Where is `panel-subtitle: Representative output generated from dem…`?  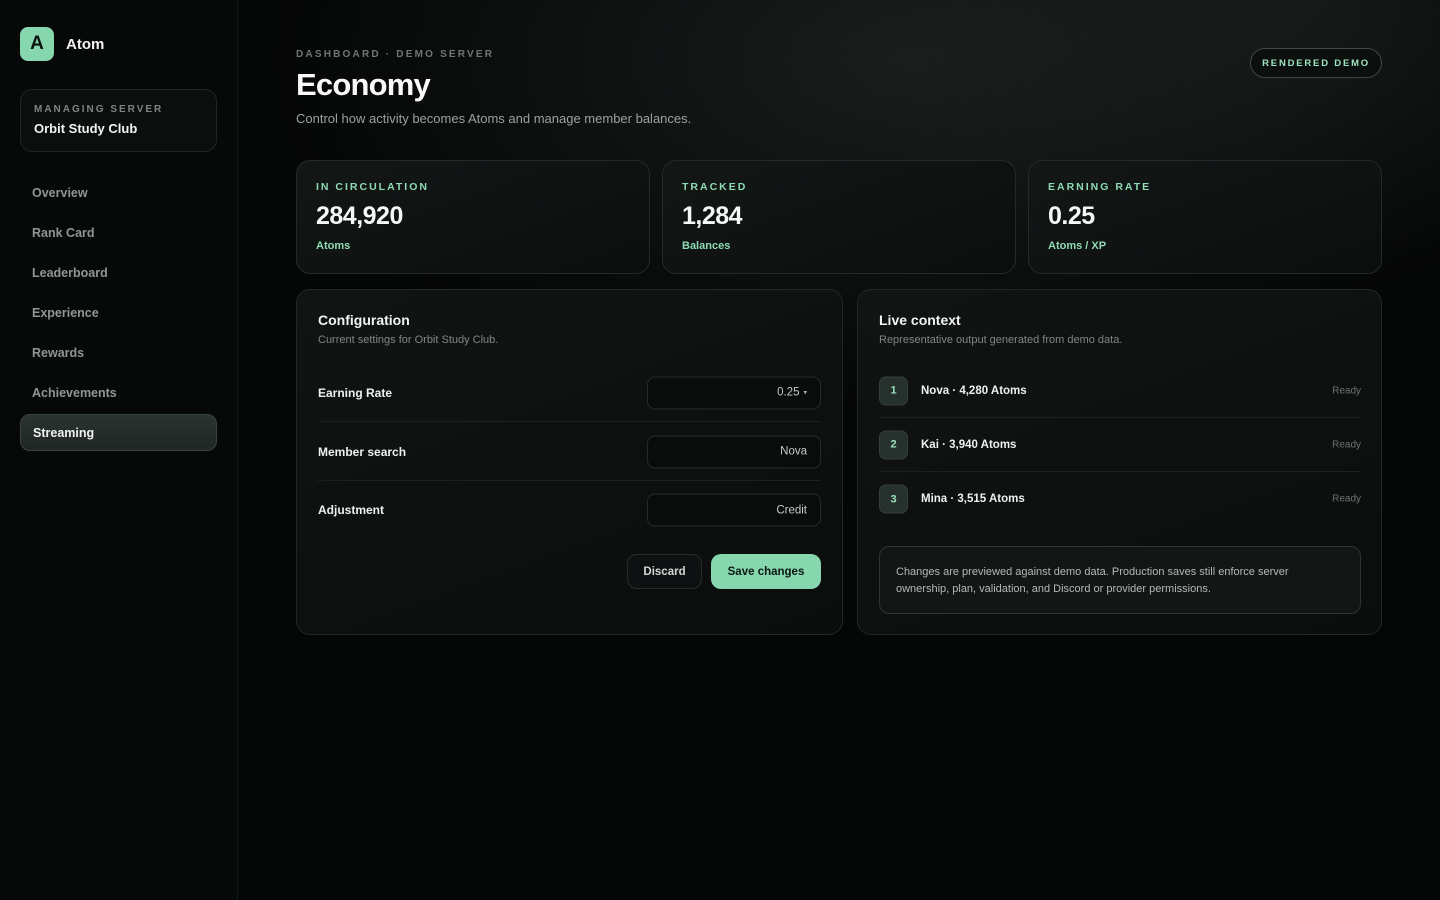
panel-subtitle: Representative output generated from dem… is located at coordinates (1001, 340).